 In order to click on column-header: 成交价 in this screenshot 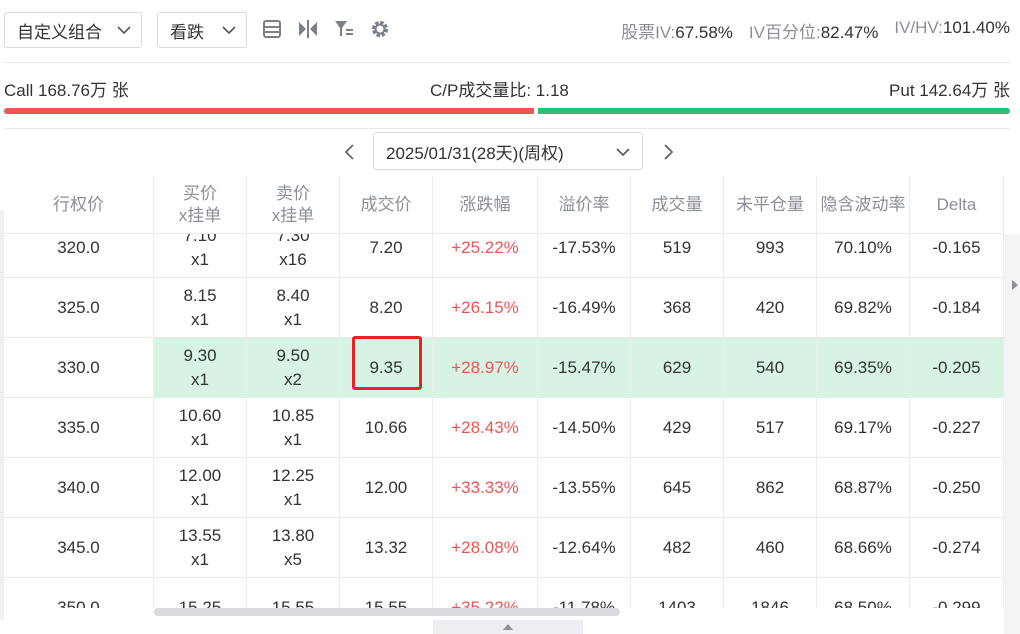, I will do `click(386, 205)`.